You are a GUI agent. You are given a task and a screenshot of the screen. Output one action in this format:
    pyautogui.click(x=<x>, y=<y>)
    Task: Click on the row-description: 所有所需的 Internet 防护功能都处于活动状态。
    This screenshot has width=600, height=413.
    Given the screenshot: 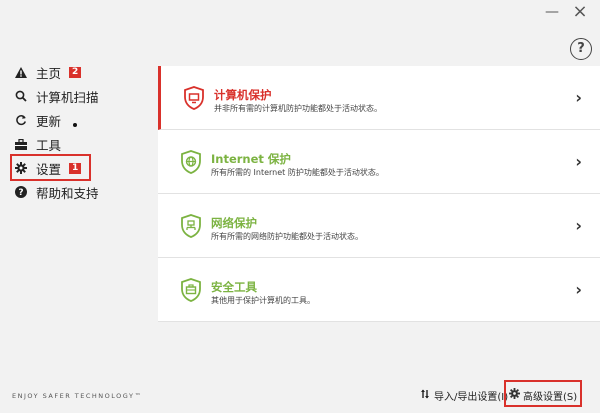 What is the action you would take?
    pyautogui.click(x=297, y=172)
    